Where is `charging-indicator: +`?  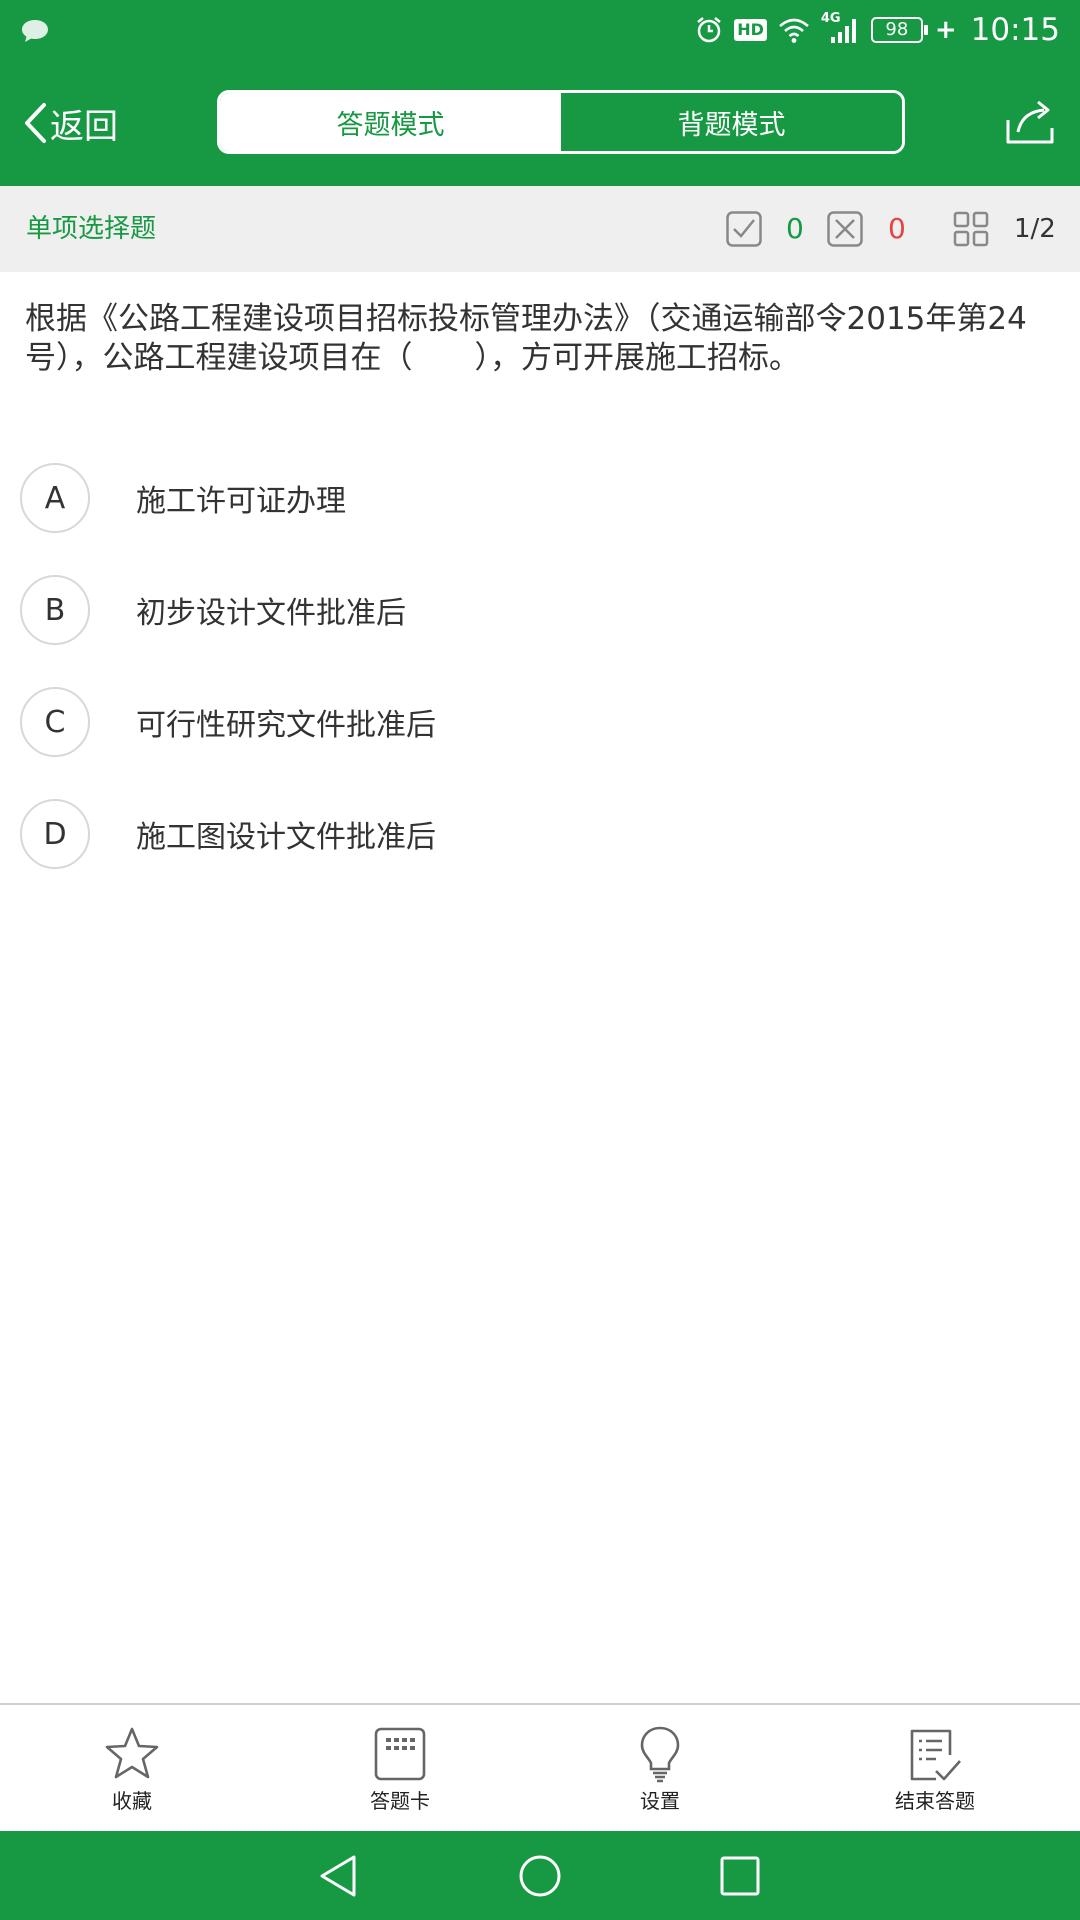
charging-indicator: + is located at coordinates (945, 30).